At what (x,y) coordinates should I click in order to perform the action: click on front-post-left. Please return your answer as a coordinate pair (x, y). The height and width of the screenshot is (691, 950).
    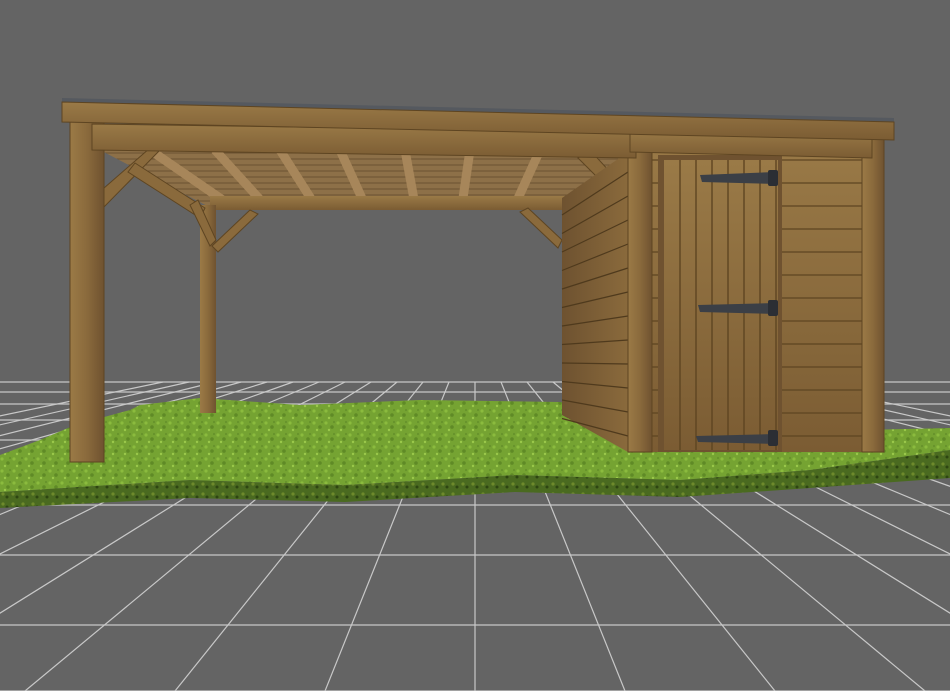
    Looking at the image, I should click on (87, 291).